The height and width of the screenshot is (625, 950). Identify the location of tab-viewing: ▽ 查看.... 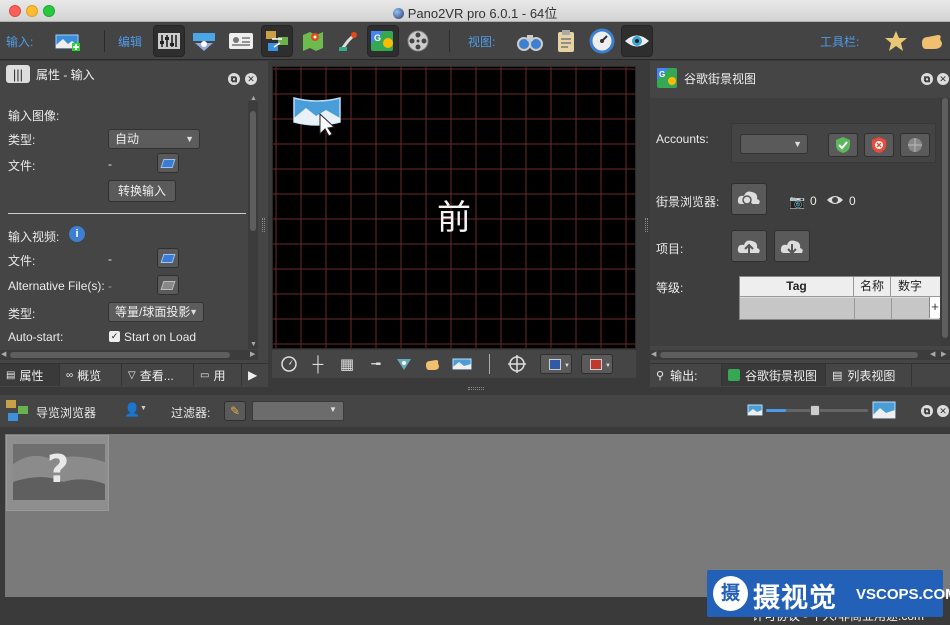
(158, 375).